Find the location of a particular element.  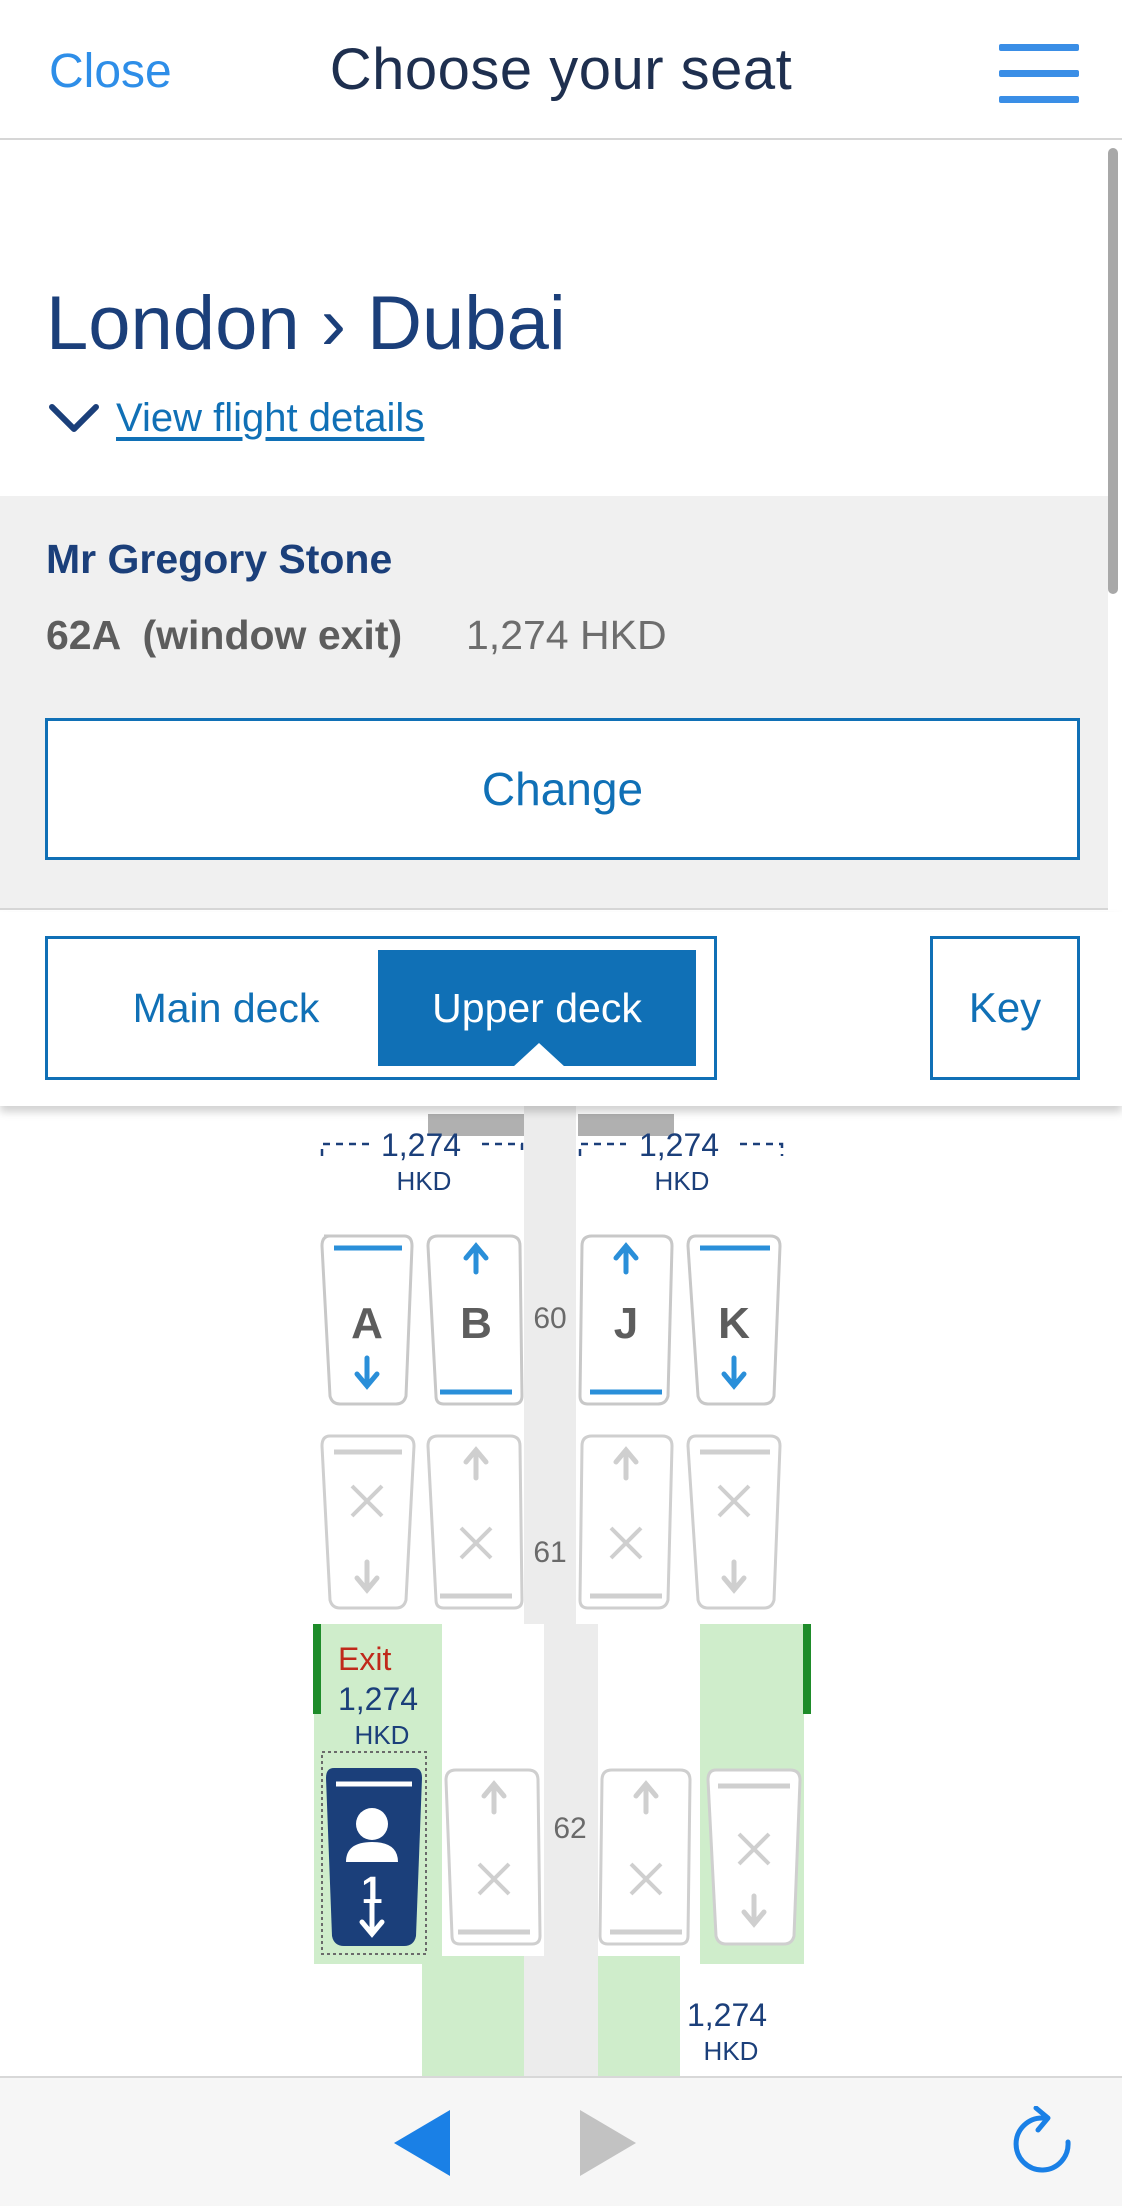

back-arrow-icon is located at coordinates (422, 2143).